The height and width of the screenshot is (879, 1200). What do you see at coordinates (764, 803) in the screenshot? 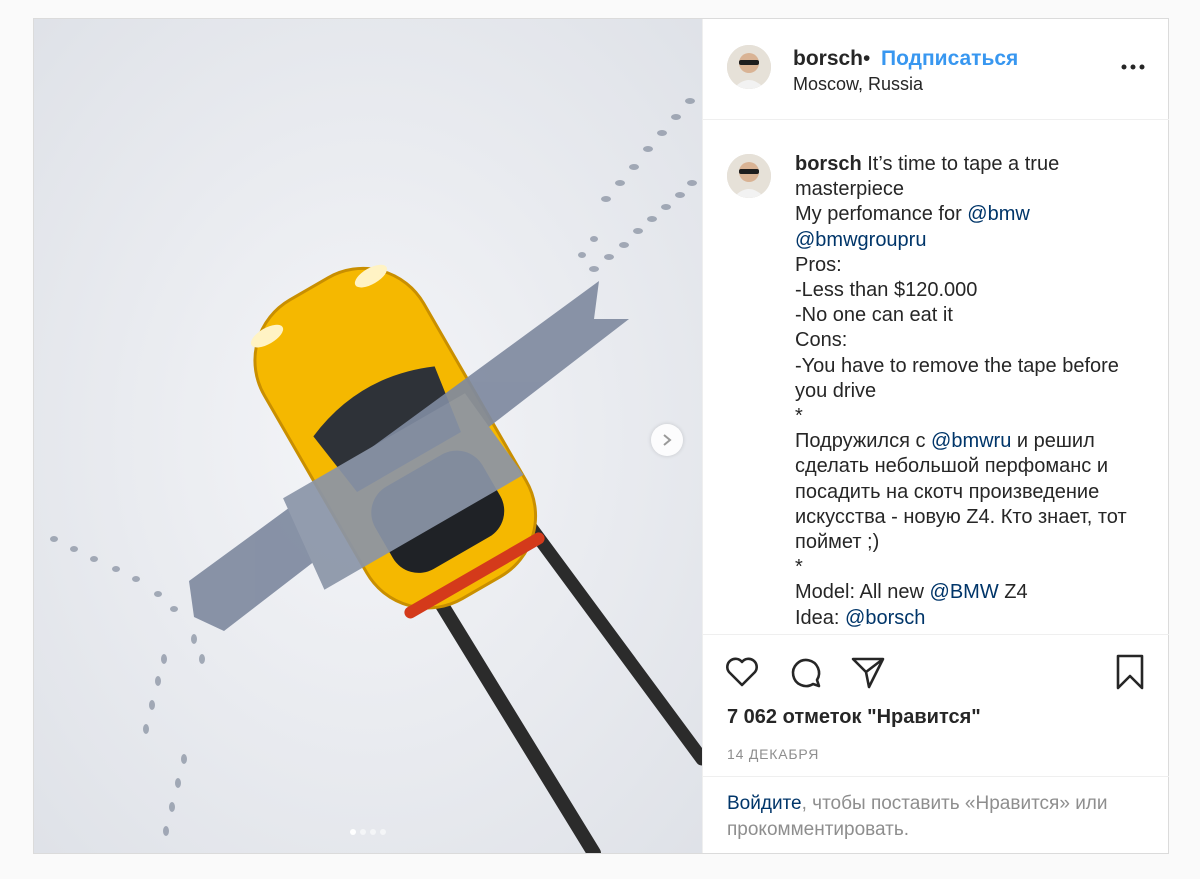
I see `login-link: Войдите` at bounding box center [764, 803].